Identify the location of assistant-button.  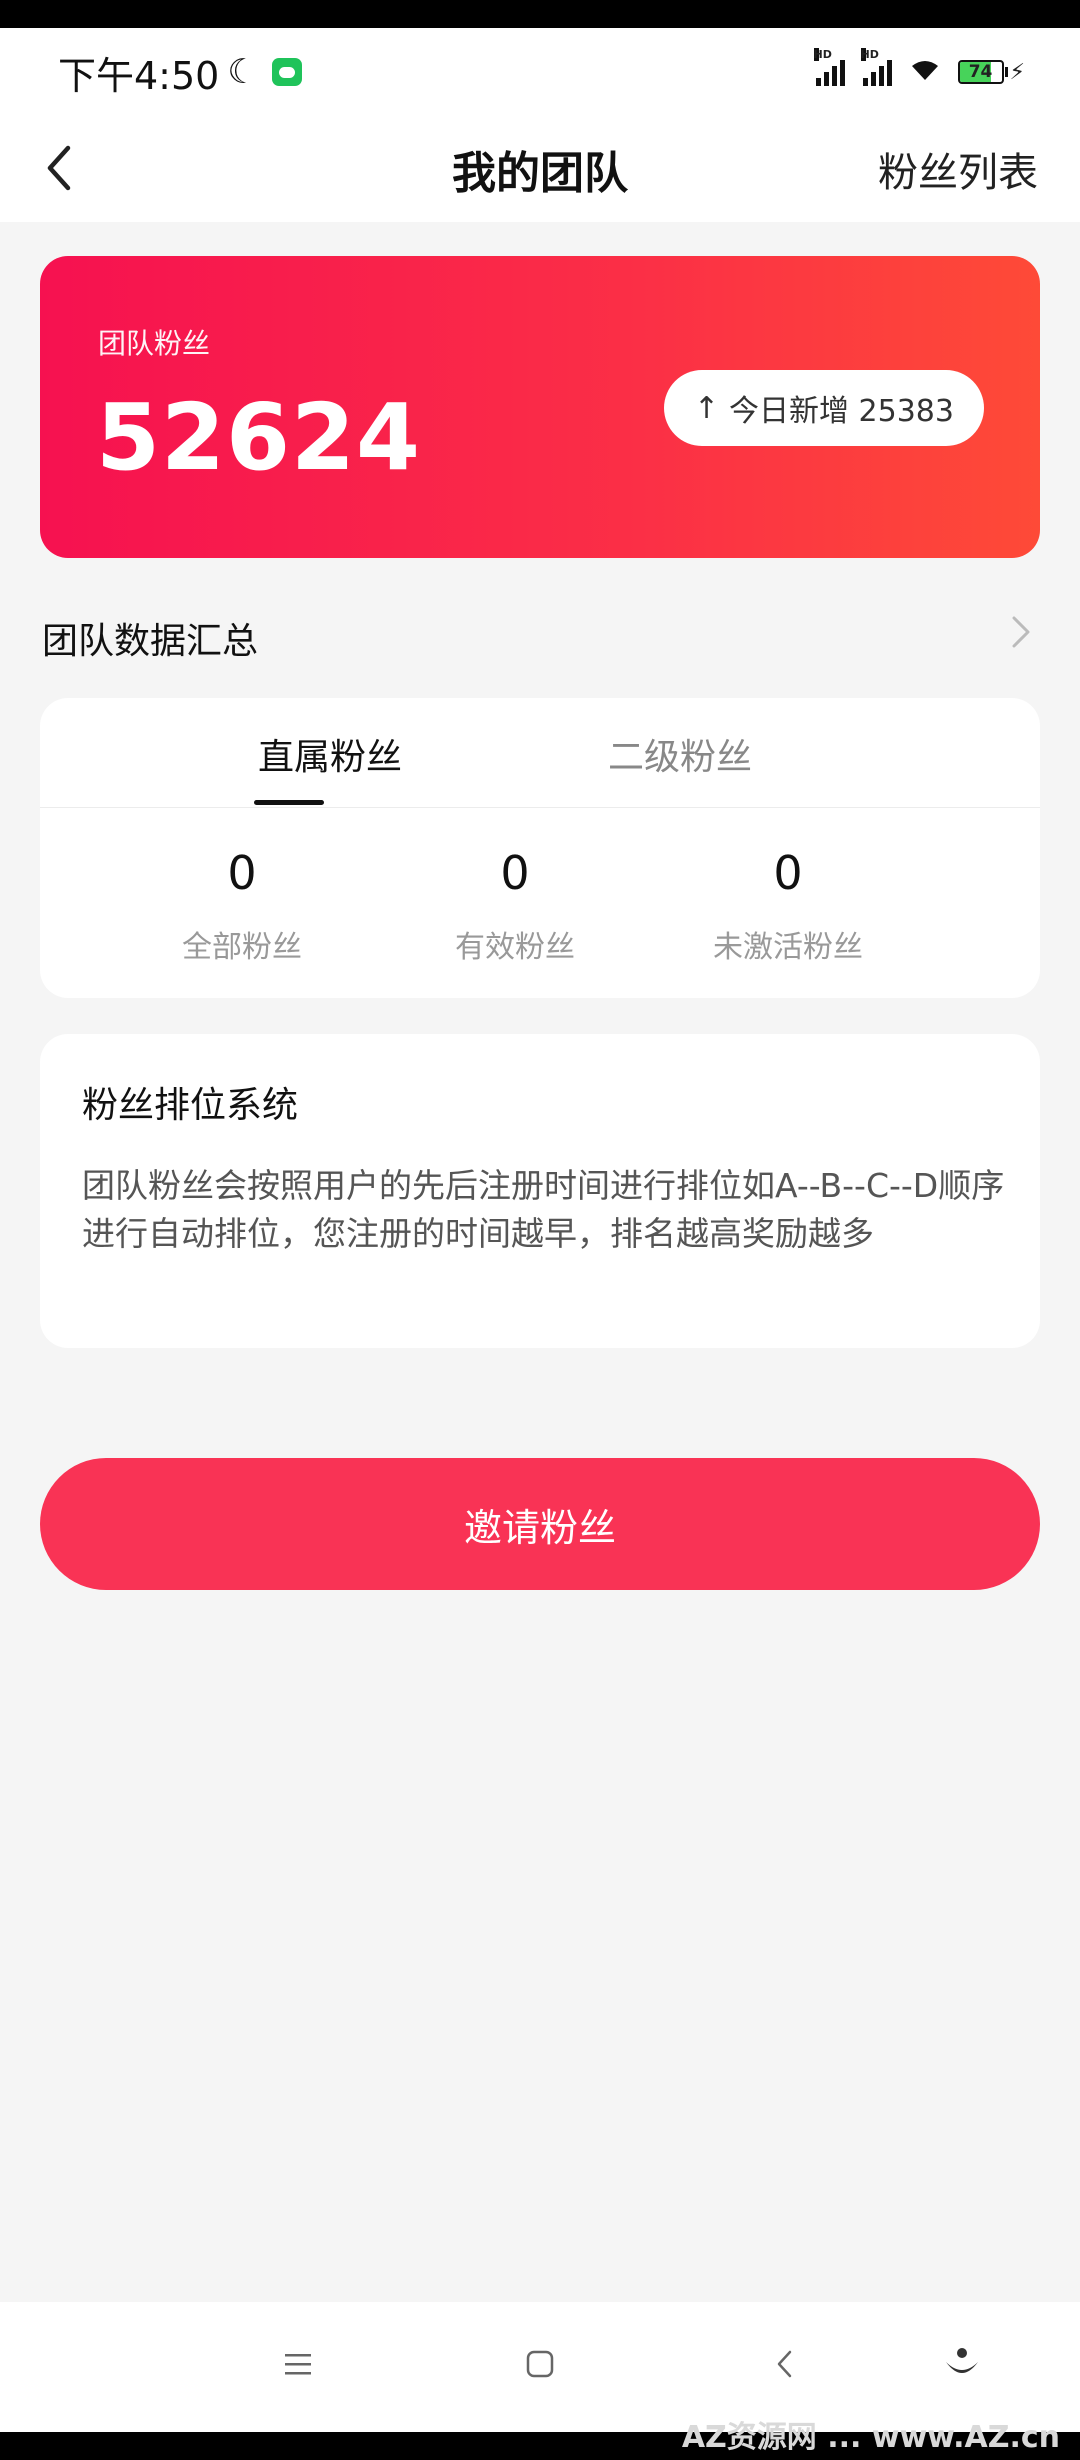
(962, 2364).